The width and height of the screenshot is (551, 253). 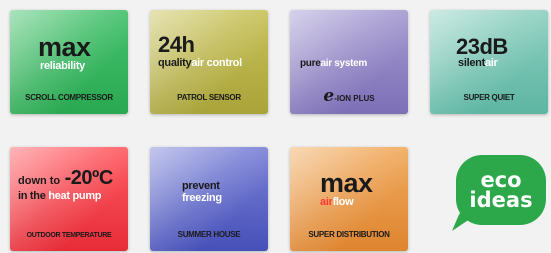 I want to click on feature-tile-e-ion-plus: pureair system e-ION PLUS, so click(x=349, y=62).